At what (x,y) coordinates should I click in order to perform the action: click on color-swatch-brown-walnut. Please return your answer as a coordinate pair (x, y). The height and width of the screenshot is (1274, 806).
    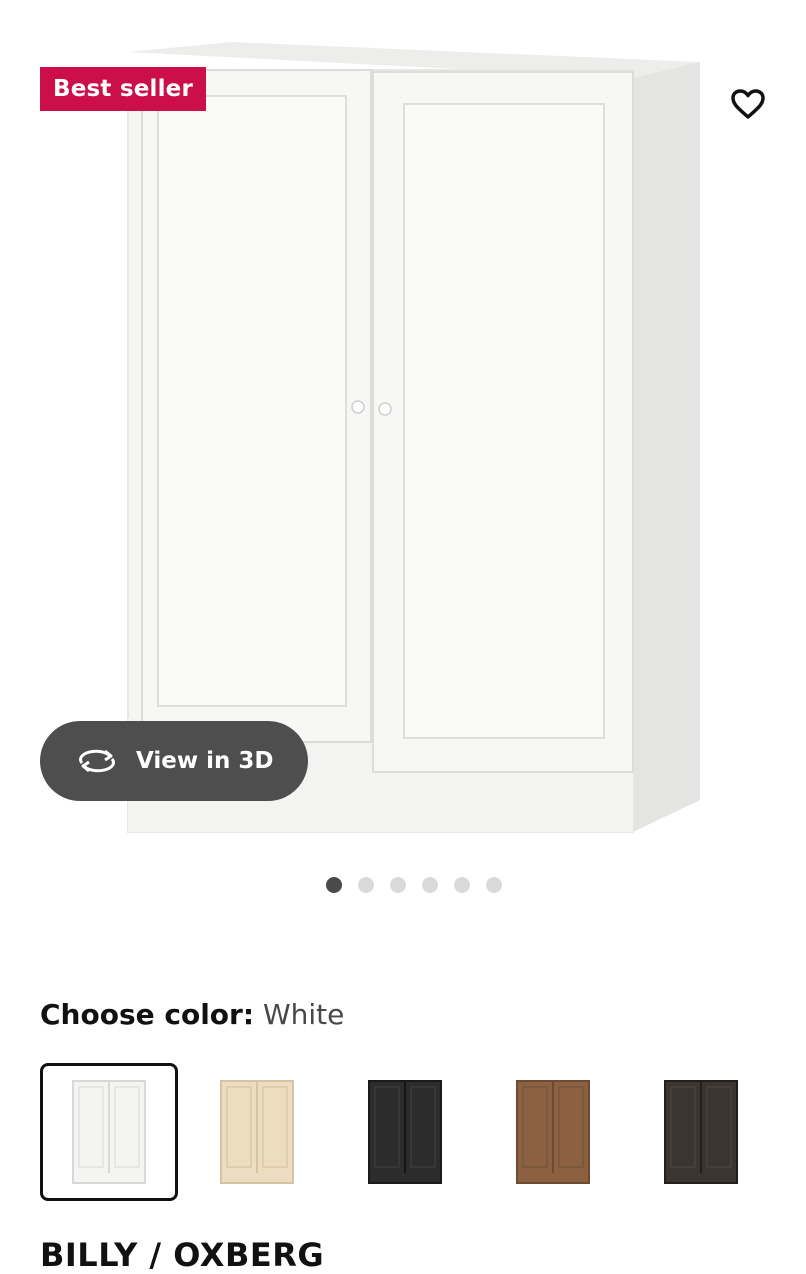
    Looking at the image, I should click on (553, 1132).